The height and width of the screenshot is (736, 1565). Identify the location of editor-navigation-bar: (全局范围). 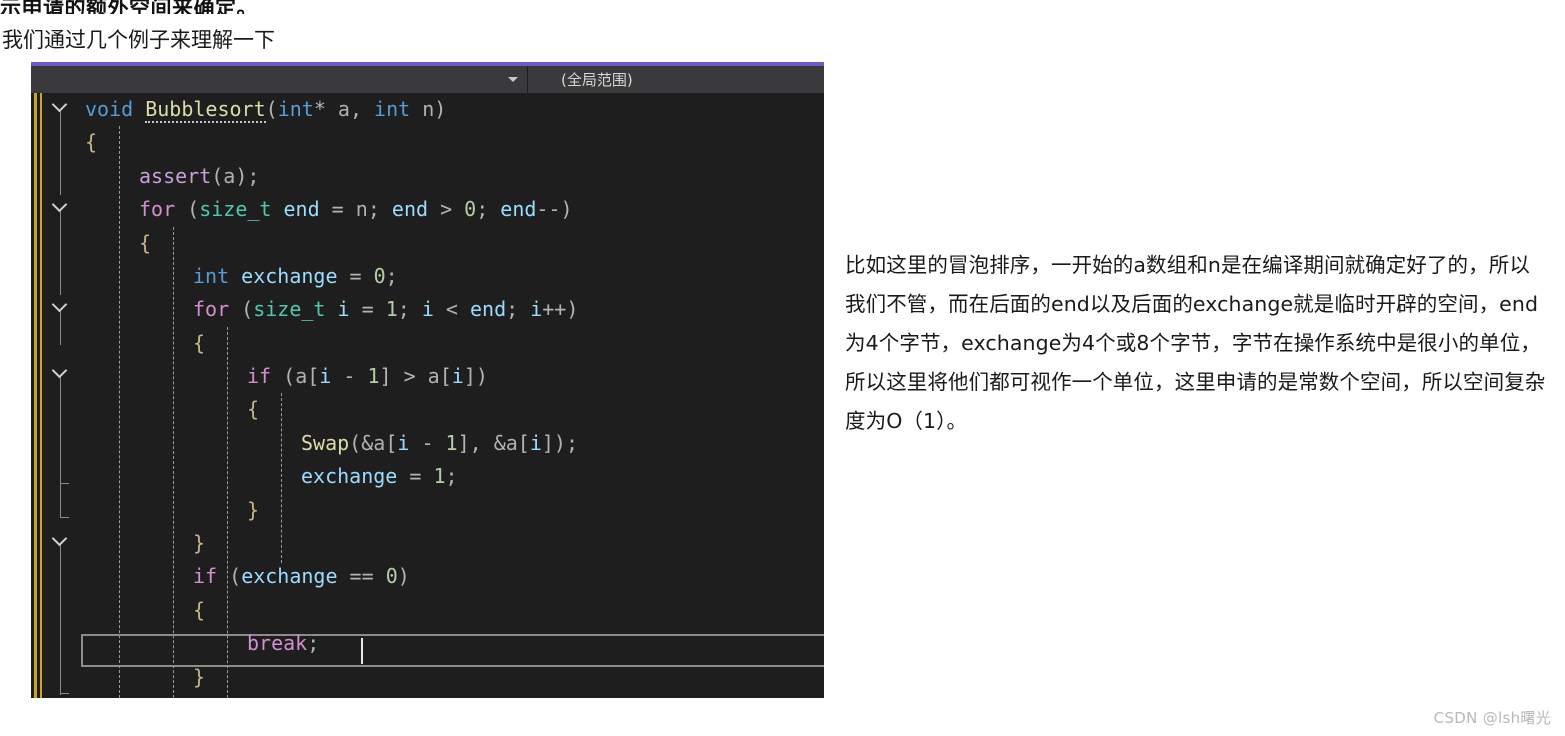
(427, 79).